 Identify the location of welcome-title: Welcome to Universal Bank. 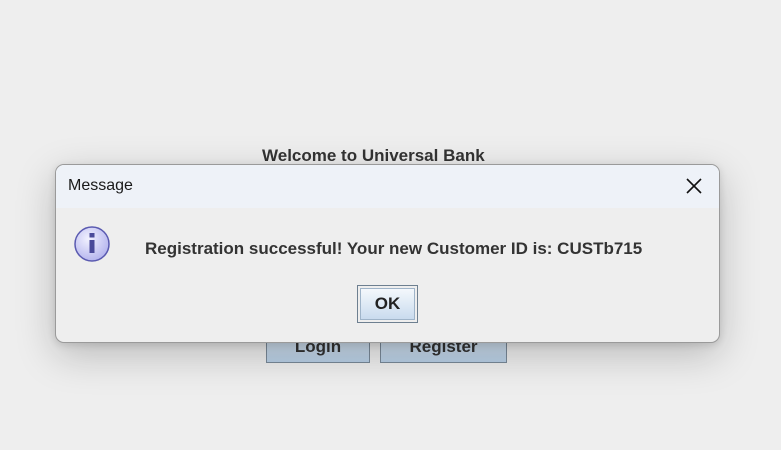
(373, 155).